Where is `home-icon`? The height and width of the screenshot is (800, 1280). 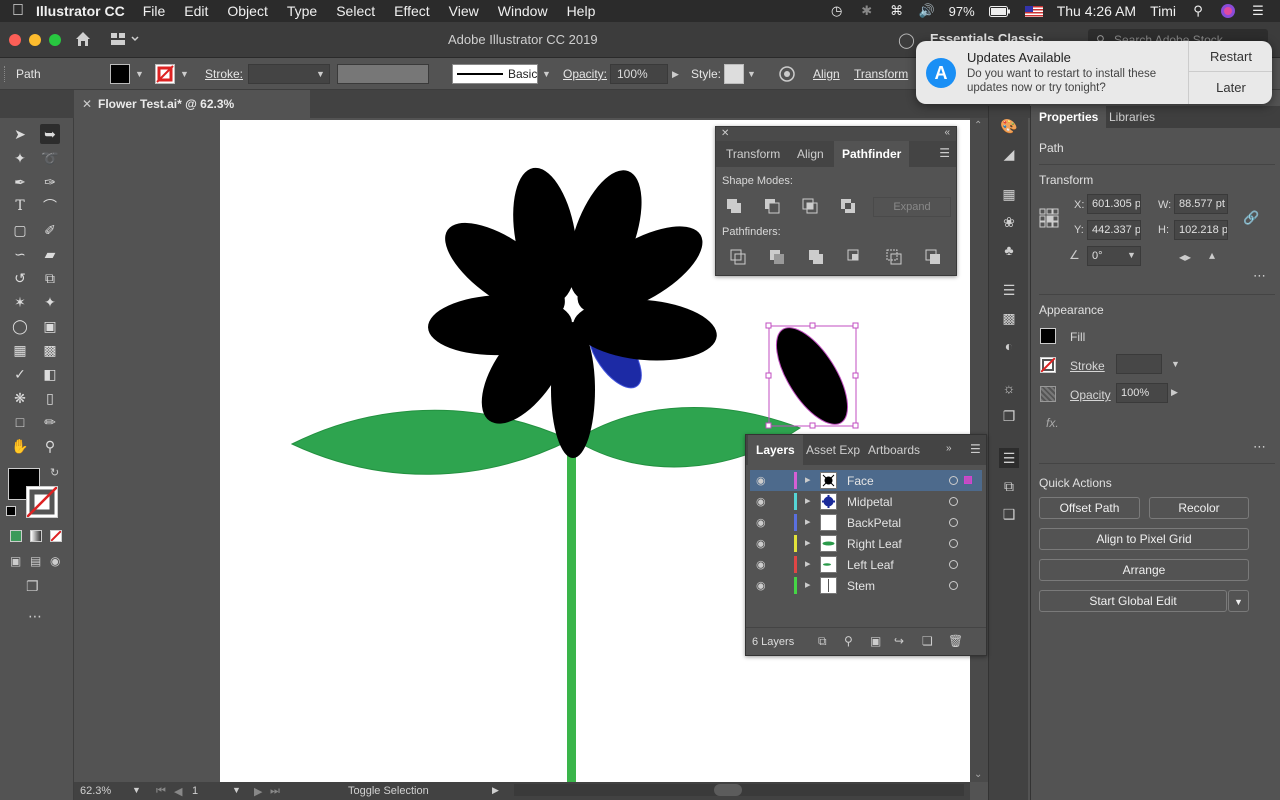
home-icon is located at coordinates (83, 39).